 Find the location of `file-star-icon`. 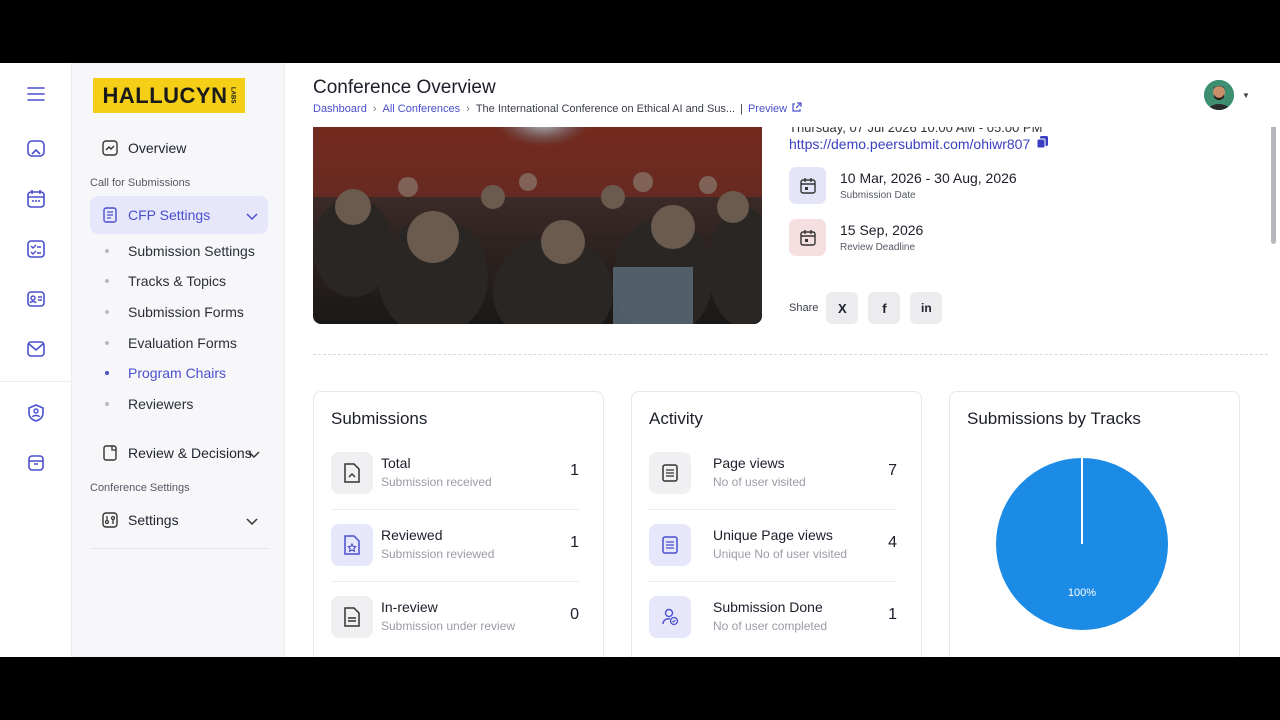

file-star-icon is located at coordinates (352, 545).